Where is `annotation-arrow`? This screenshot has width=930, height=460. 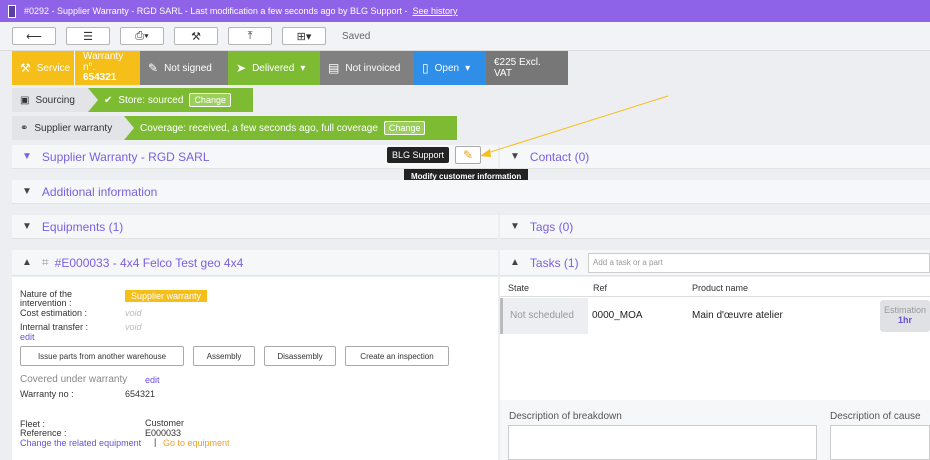
annotation-arrow is located at coordinates (574, 126).